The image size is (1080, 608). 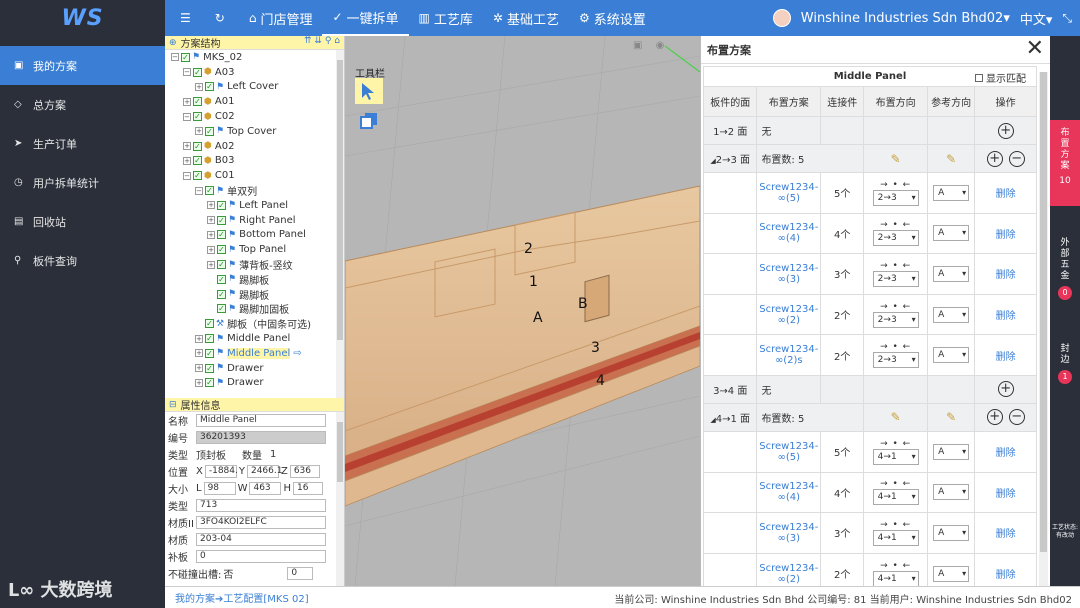 What do you see at coordinates (264, 471) in the screenshot?
I see `y-field: 2466.1` at bounding box center [264, 471].